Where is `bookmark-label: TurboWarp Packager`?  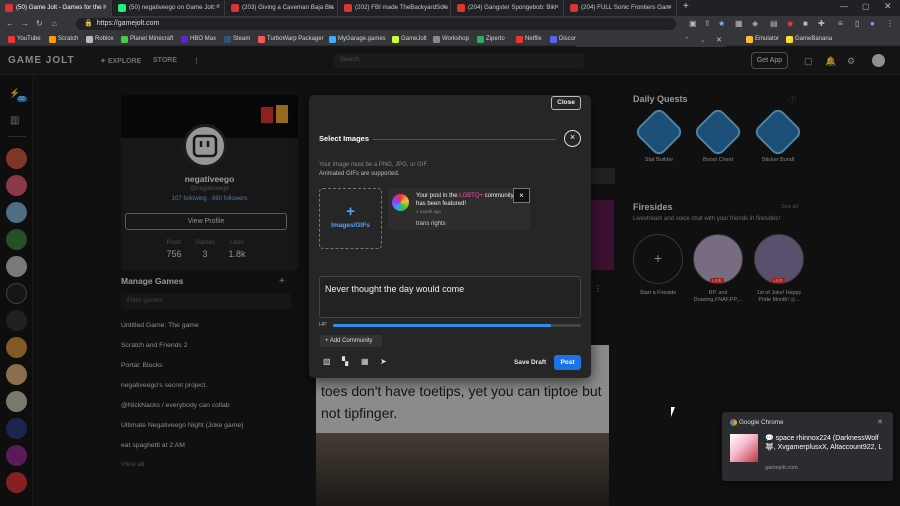 bookmark-label: TurboWarp Packager is located at coordinates (295, 39).